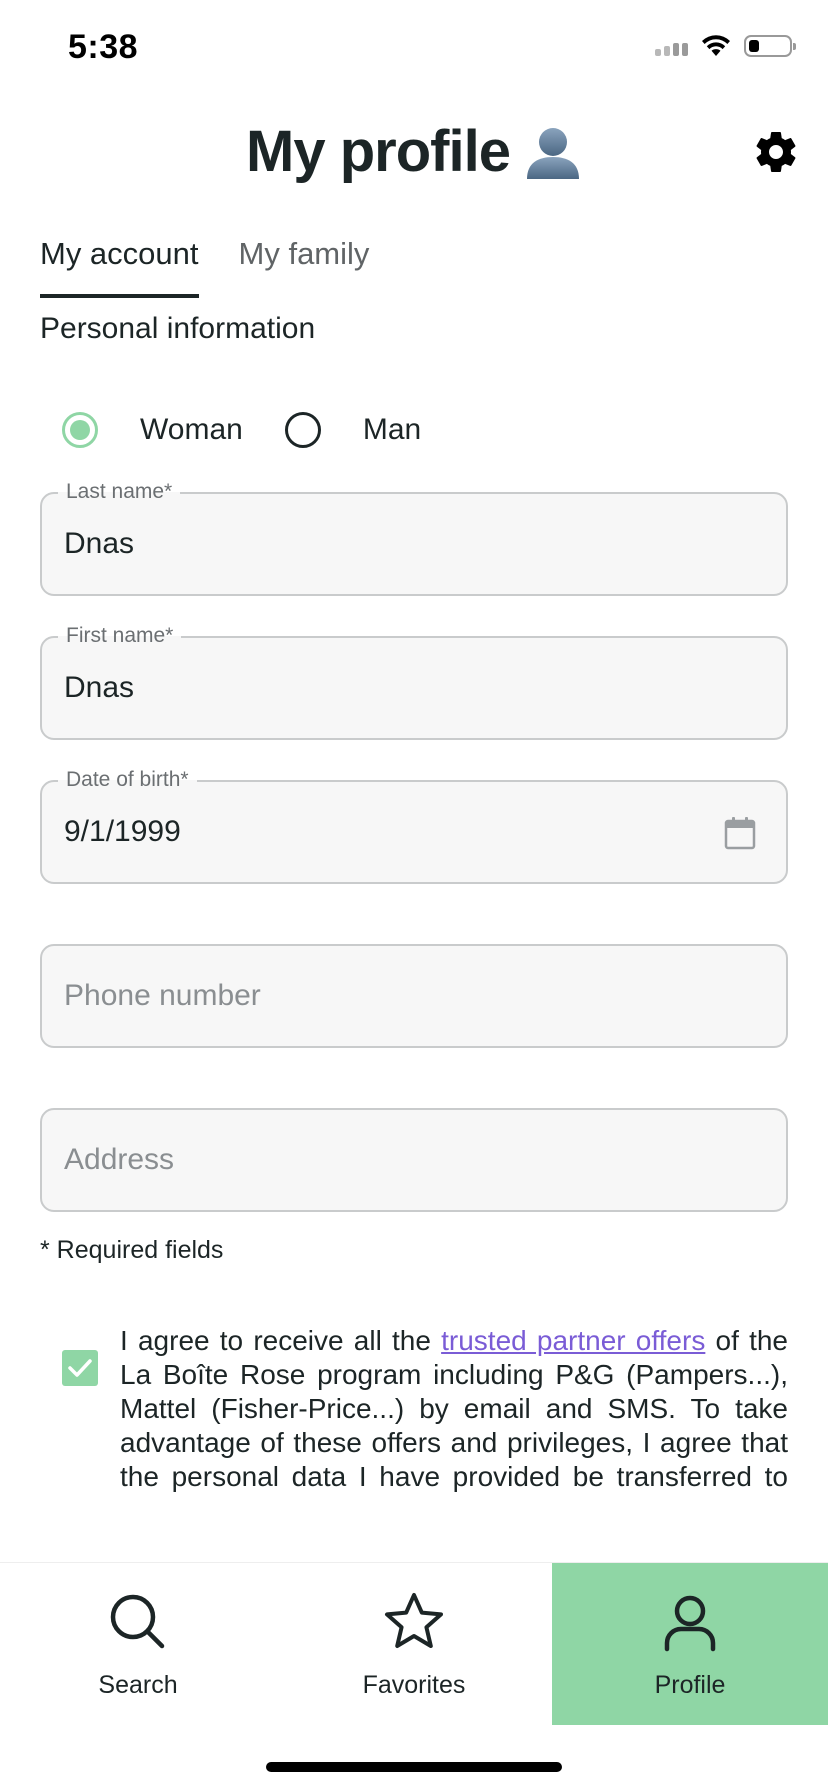 Image resolution: width=828 pixels, height=1792 pixels. I want to click on person-icon, so click(690, 1623).